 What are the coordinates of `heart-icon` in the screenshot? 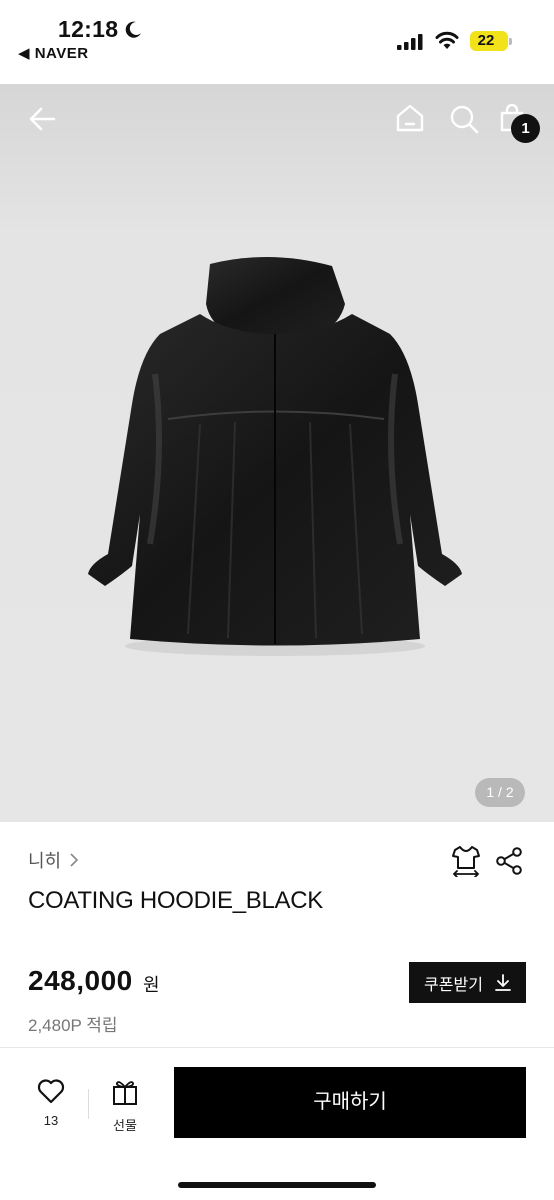 It's located at (51, 1091).